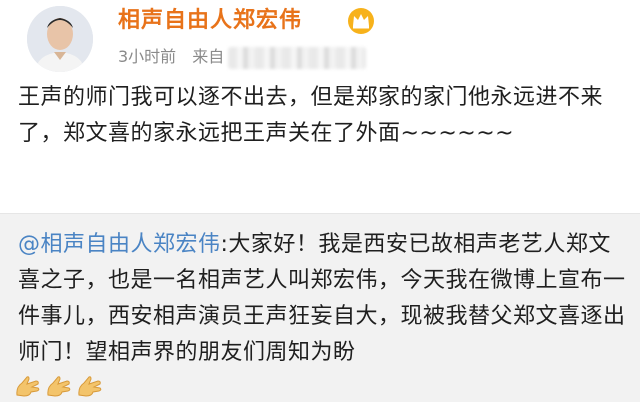  What do you see at coordinates (210, 21) in the screenshot?
I see `author-name: 相声自由人郑宏伟` at bounding box center [210, 21].